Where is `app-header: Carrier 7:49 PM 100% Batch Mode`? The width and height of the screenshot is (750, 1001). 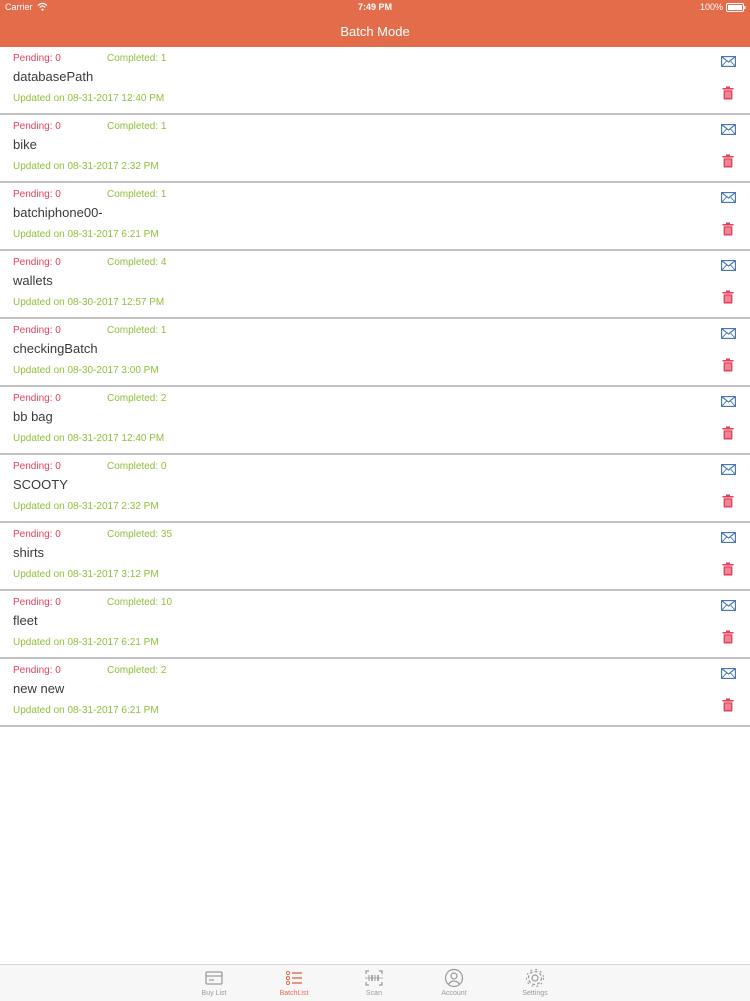 app-header: Carrier 7:49 PM 100% Batch Mode is located at coordinates (375, 23).